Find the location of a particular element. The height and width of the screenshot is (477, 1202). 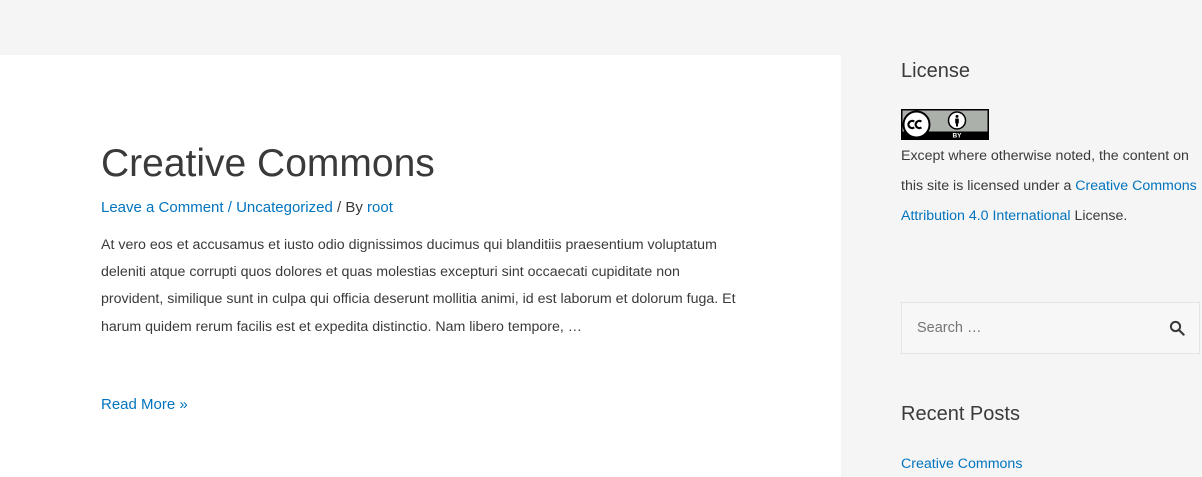

by-prefix: / By is located at coordinates (350, 207).